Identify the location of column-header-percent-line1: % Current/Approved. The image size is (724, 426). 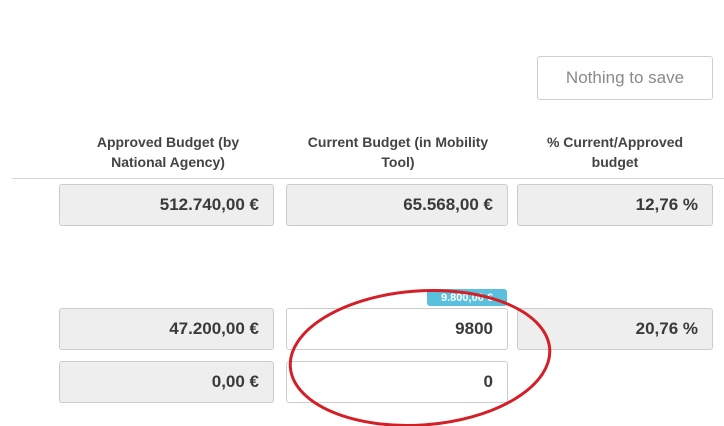
(615, 142).